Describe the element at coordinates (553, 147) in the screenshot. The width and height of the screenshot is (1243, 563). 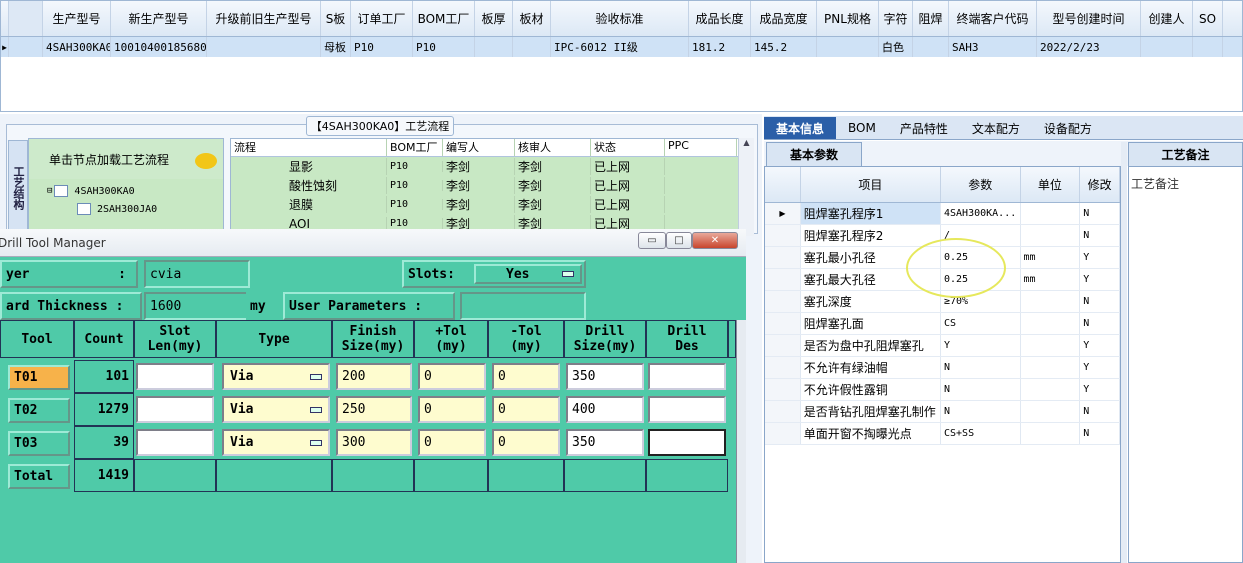
I see `col-header: 核审人` at that location.